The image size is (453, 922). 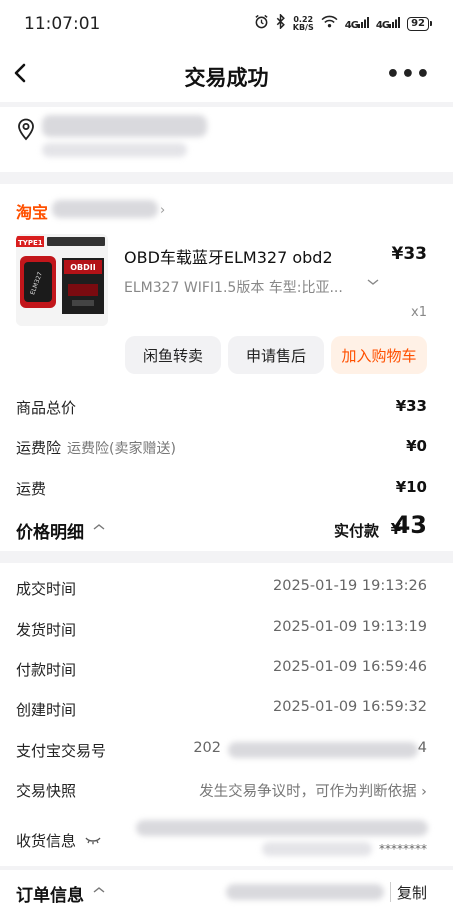 What do you see at coordinates (162, 210) in the screenshot?
I see `shop-arrow-icon: ›` at bounding box center [162, 210].